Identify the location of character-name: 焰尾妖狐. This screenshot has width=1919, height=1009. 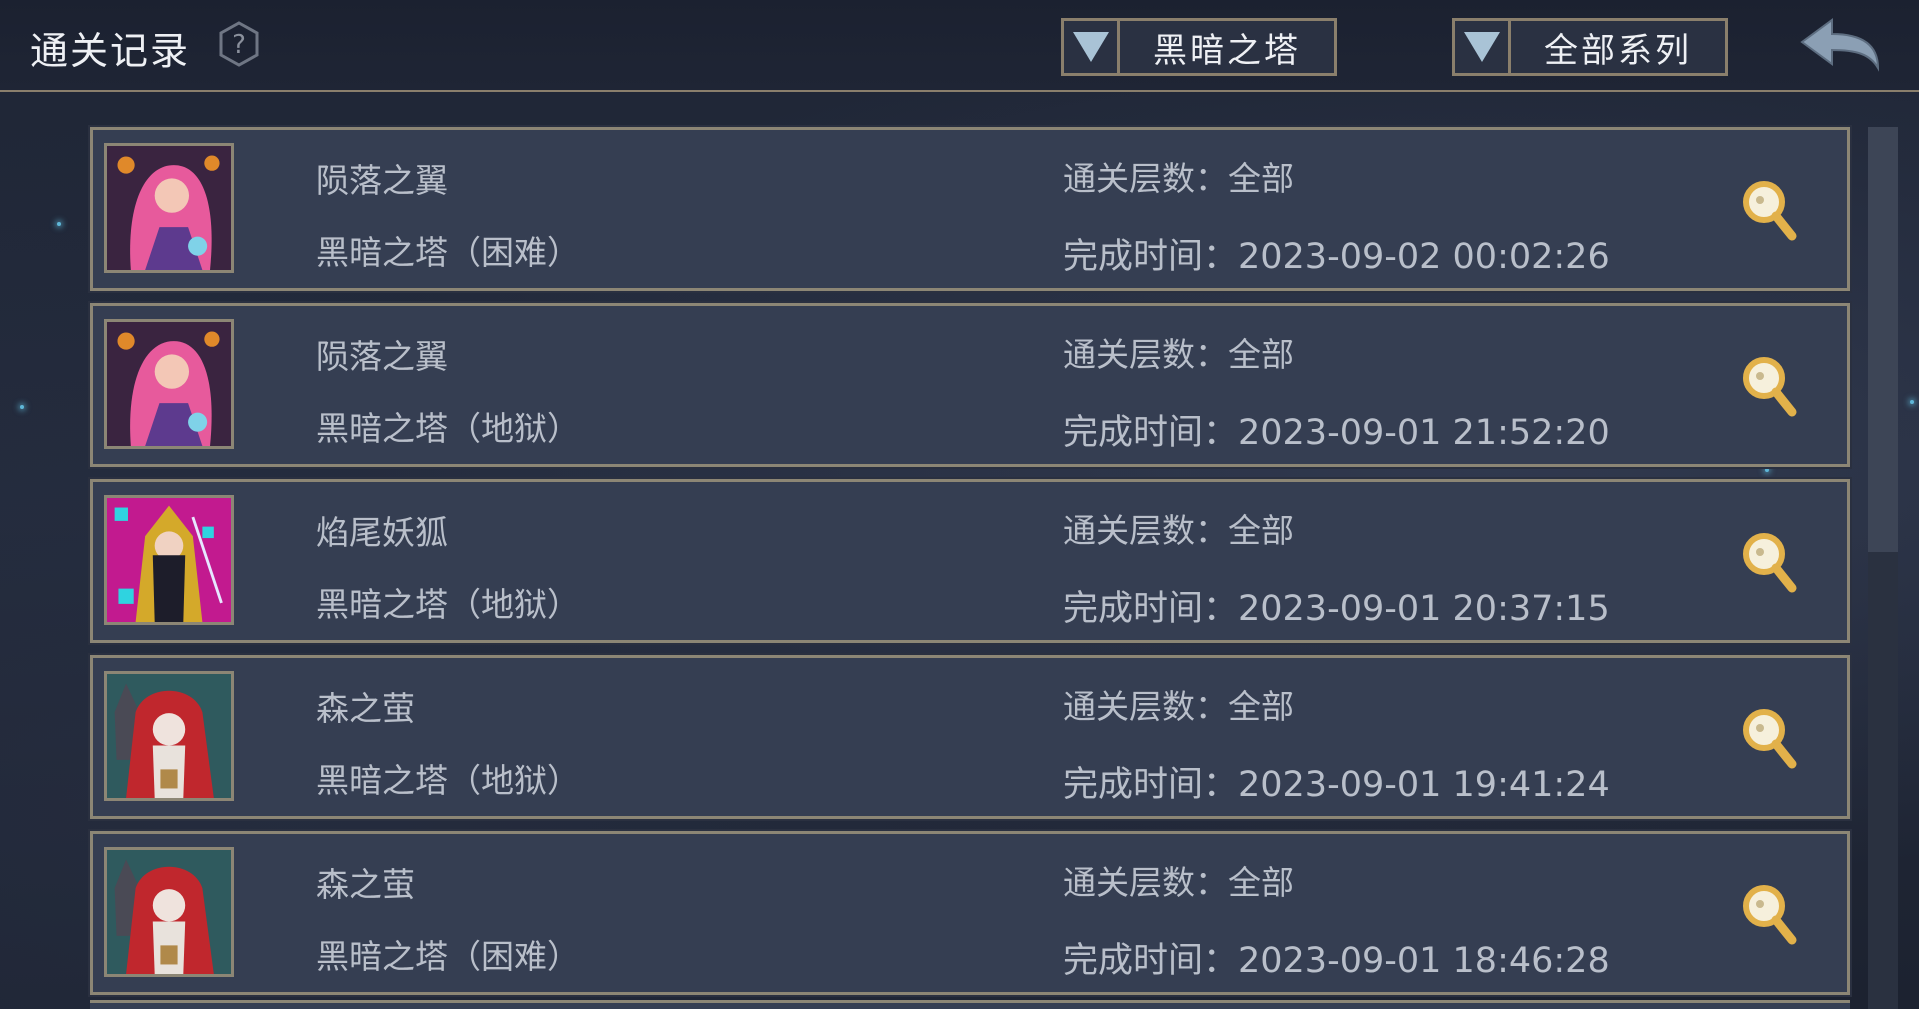
(382, 532).